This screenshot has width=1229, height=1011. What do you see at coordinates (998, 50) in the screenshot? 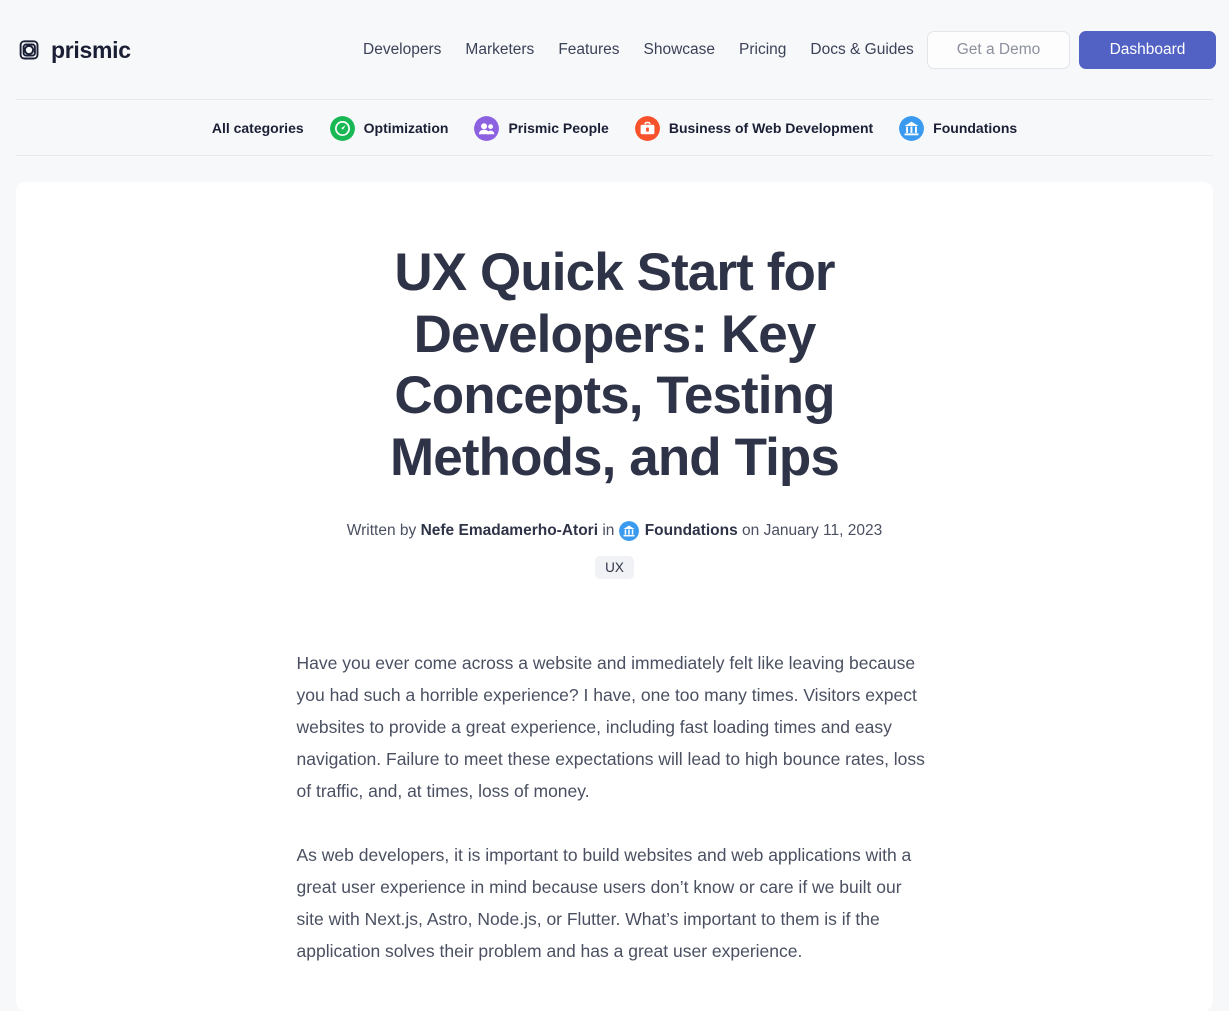
I see `get-a-demo-button: Get a Demo` at bounding box center [998, 50].